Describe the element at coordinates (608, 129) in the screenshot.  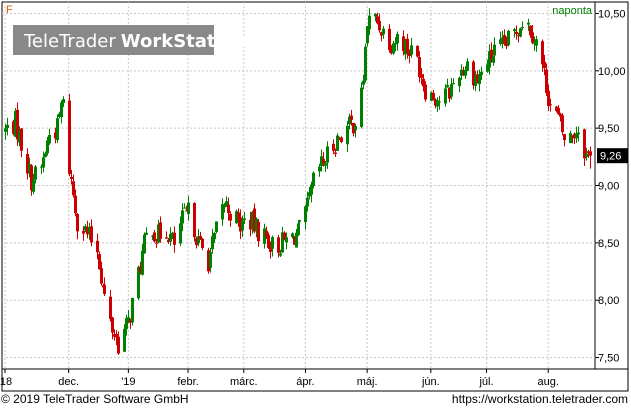
I see `price-tick-label: 9,50` at that location.